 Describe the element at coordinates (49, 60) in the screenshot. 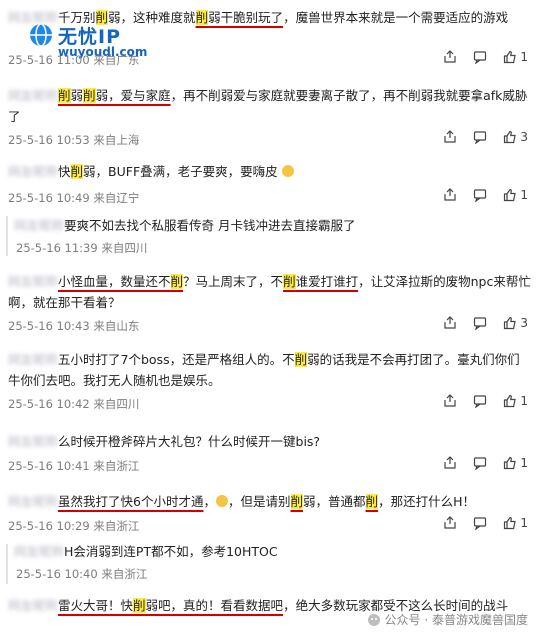

I see `comment-date: 25-5-16 11:00` at that location.